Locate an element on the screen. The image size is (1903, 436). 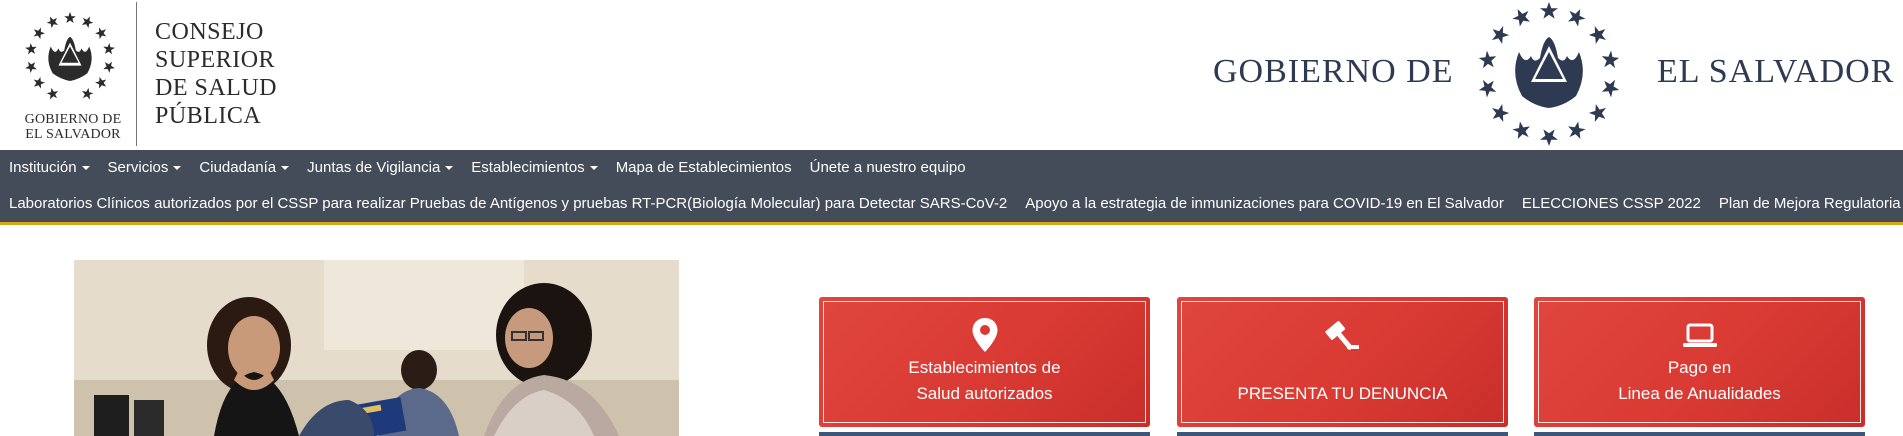
card-label-line2: Salud autorizados is located at coordinates (984, 393).